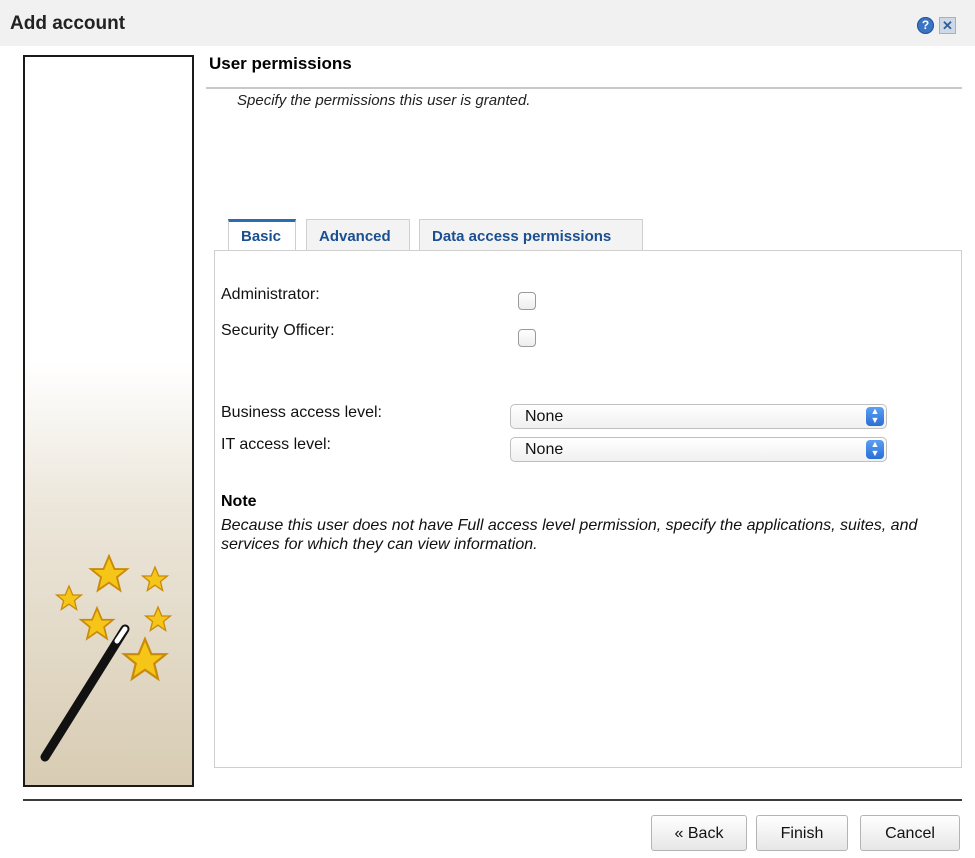 This screenshot has width=975, height=858. Describe the element at coordinates (301, 412) in the screenshot. I see `business-access-level-label: Business access level:` at that location.